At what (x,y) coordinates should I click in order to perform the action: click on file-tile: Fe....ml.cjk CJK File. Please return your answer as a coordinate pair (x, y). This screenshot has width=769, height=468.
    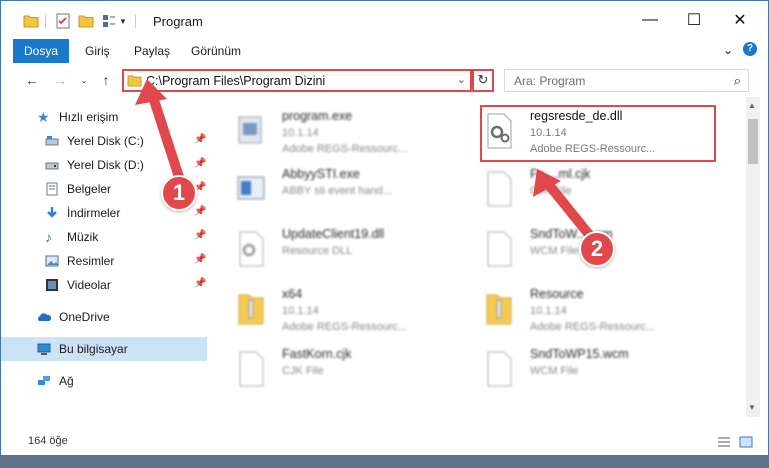
    Looking at the image, I should click on (577, 193).